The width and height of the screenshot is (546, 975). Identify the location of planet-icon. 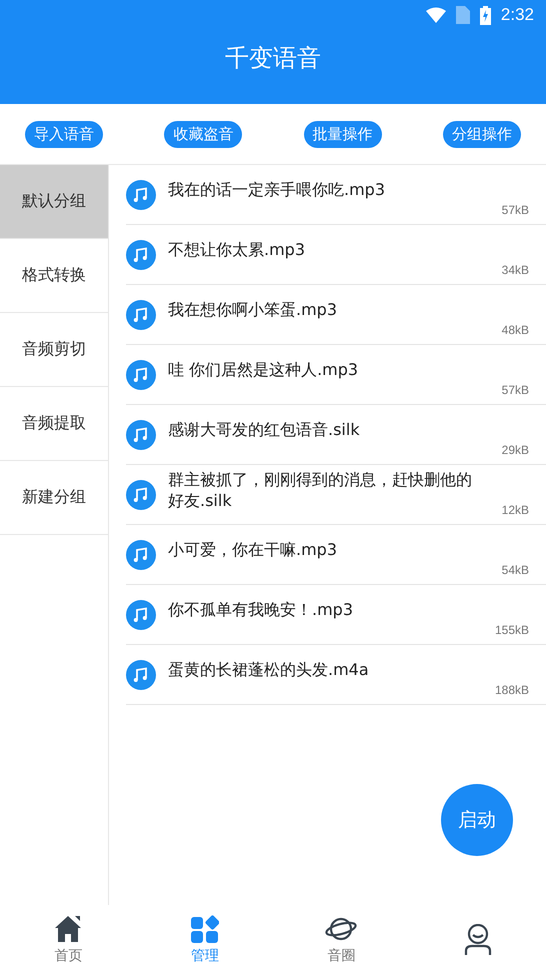
(341, 929).